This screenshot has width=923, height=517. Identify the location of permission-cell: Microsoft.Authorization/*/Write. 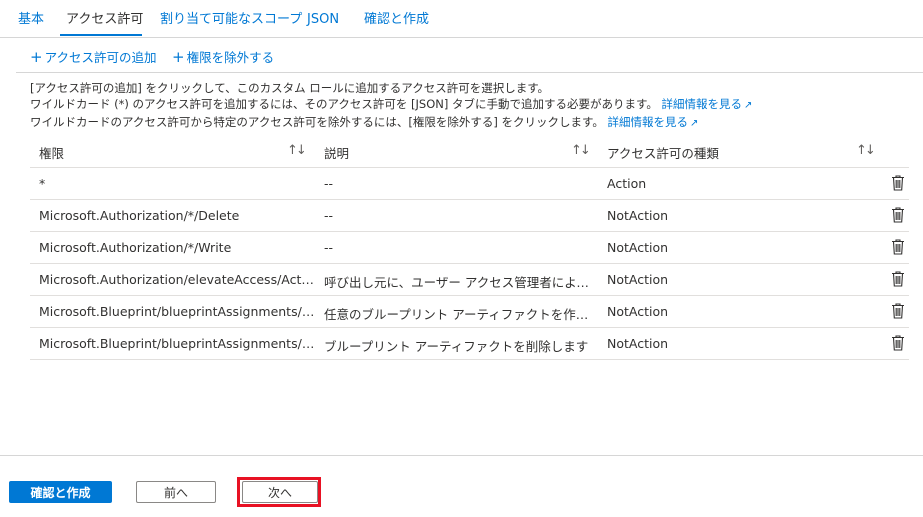
(135, 247).